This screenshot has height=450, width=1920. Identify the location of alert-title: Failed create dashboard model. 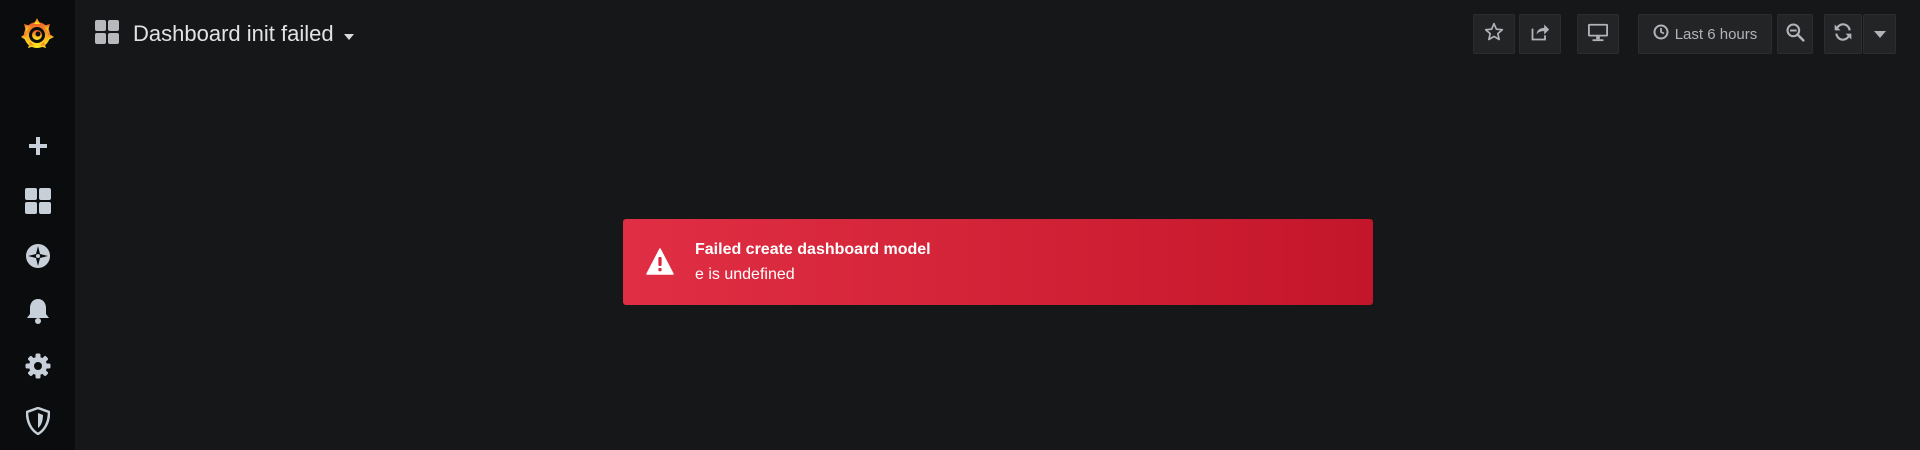
(813, 249).